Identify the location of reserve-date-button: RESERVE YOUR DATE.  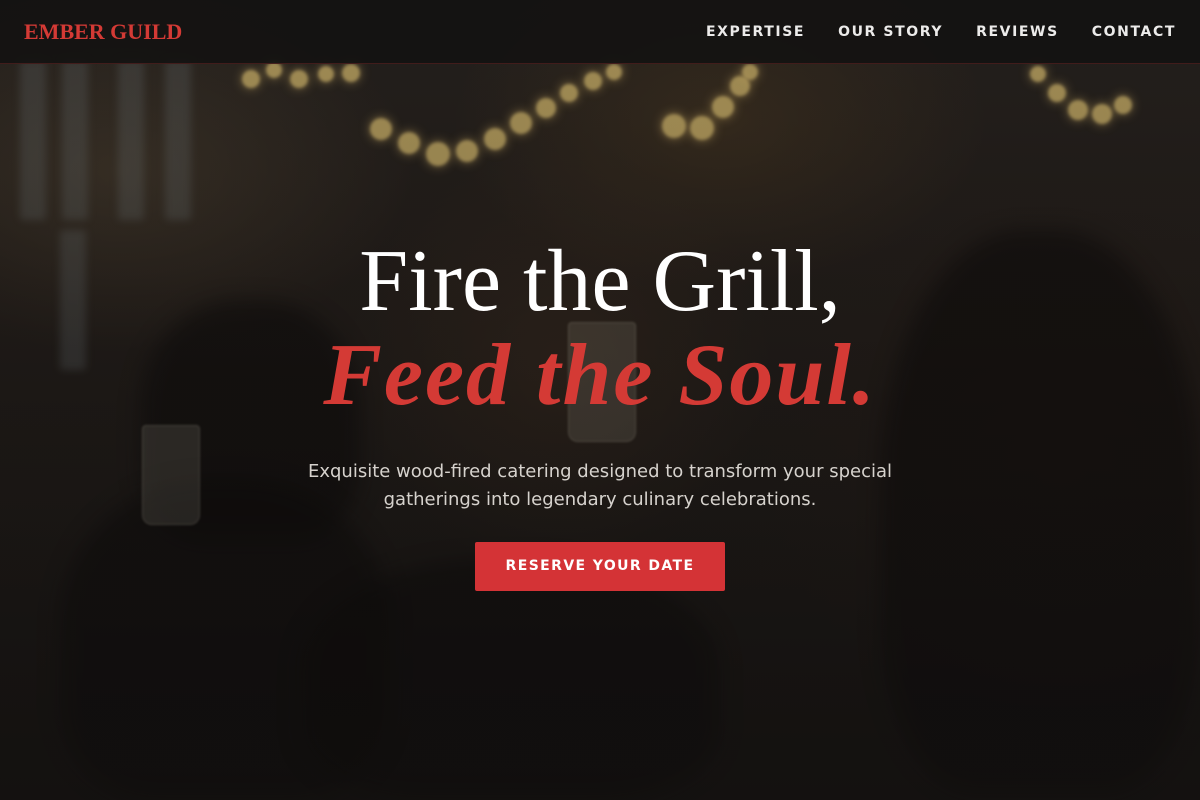
(600, 566).